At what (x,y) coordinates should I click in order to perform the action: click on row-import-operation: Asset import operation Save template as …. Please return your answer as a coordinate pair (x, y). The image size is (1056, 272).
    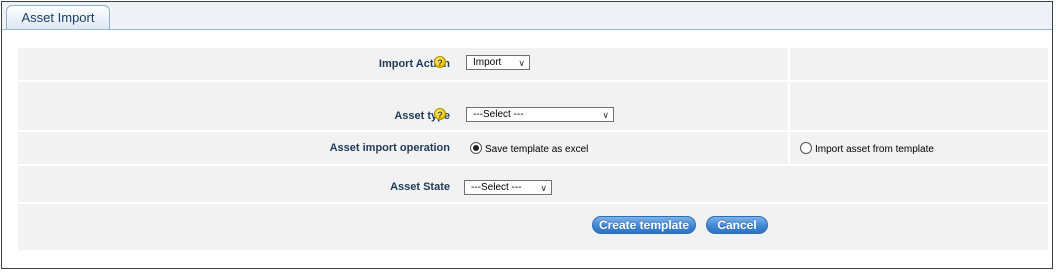
    Looking at the image, I should click on (533, 149).